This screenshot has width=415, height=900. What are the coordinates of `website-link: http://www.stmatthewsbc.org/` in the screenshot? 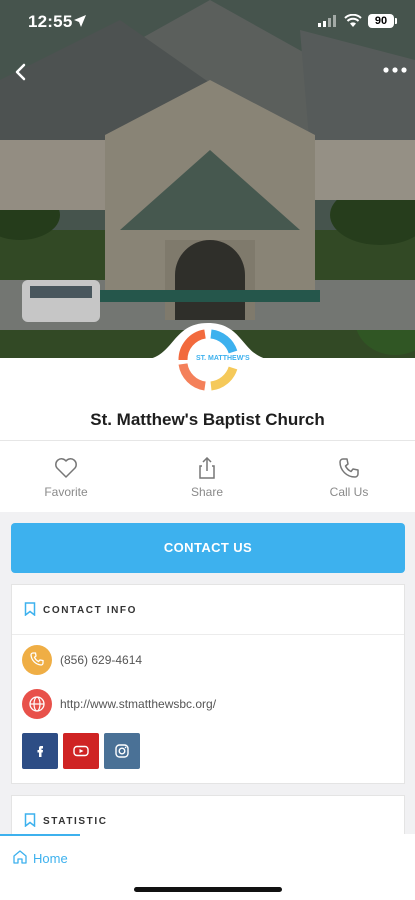 It's located at (138, 704).